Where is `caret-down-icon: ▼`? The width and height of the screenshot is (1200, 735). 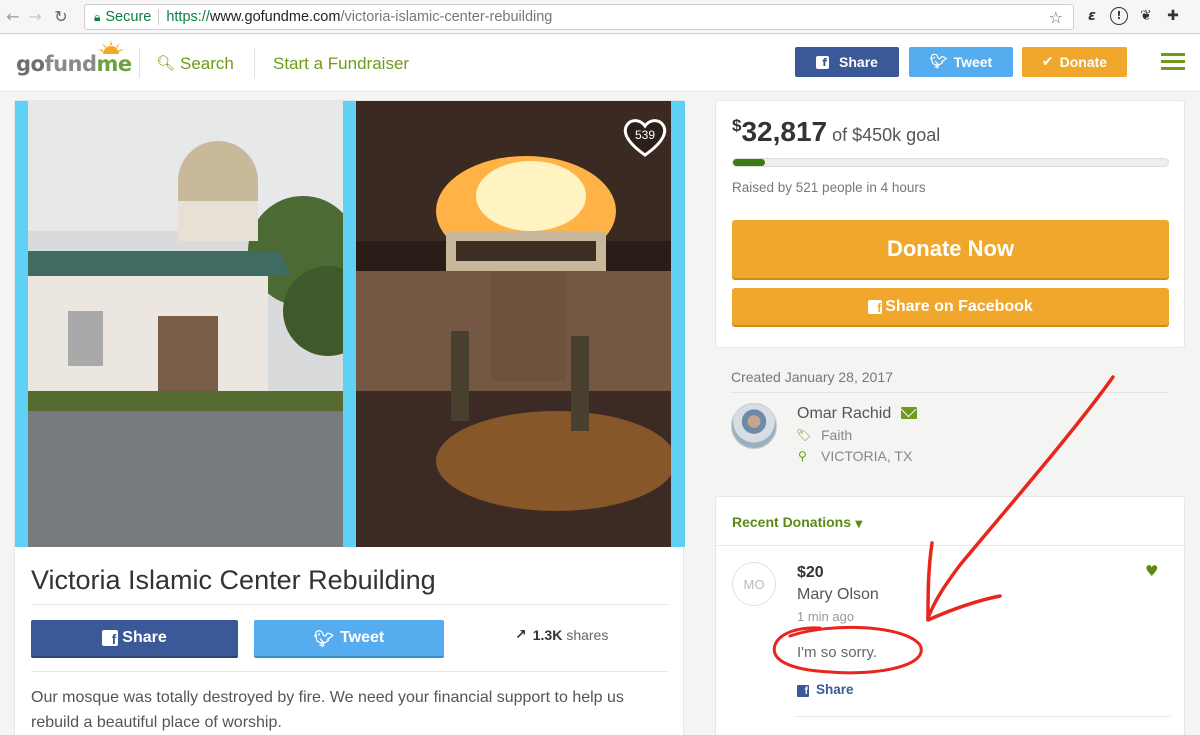
caret-down-icon: ▼ is located at coordinates (859, 524).